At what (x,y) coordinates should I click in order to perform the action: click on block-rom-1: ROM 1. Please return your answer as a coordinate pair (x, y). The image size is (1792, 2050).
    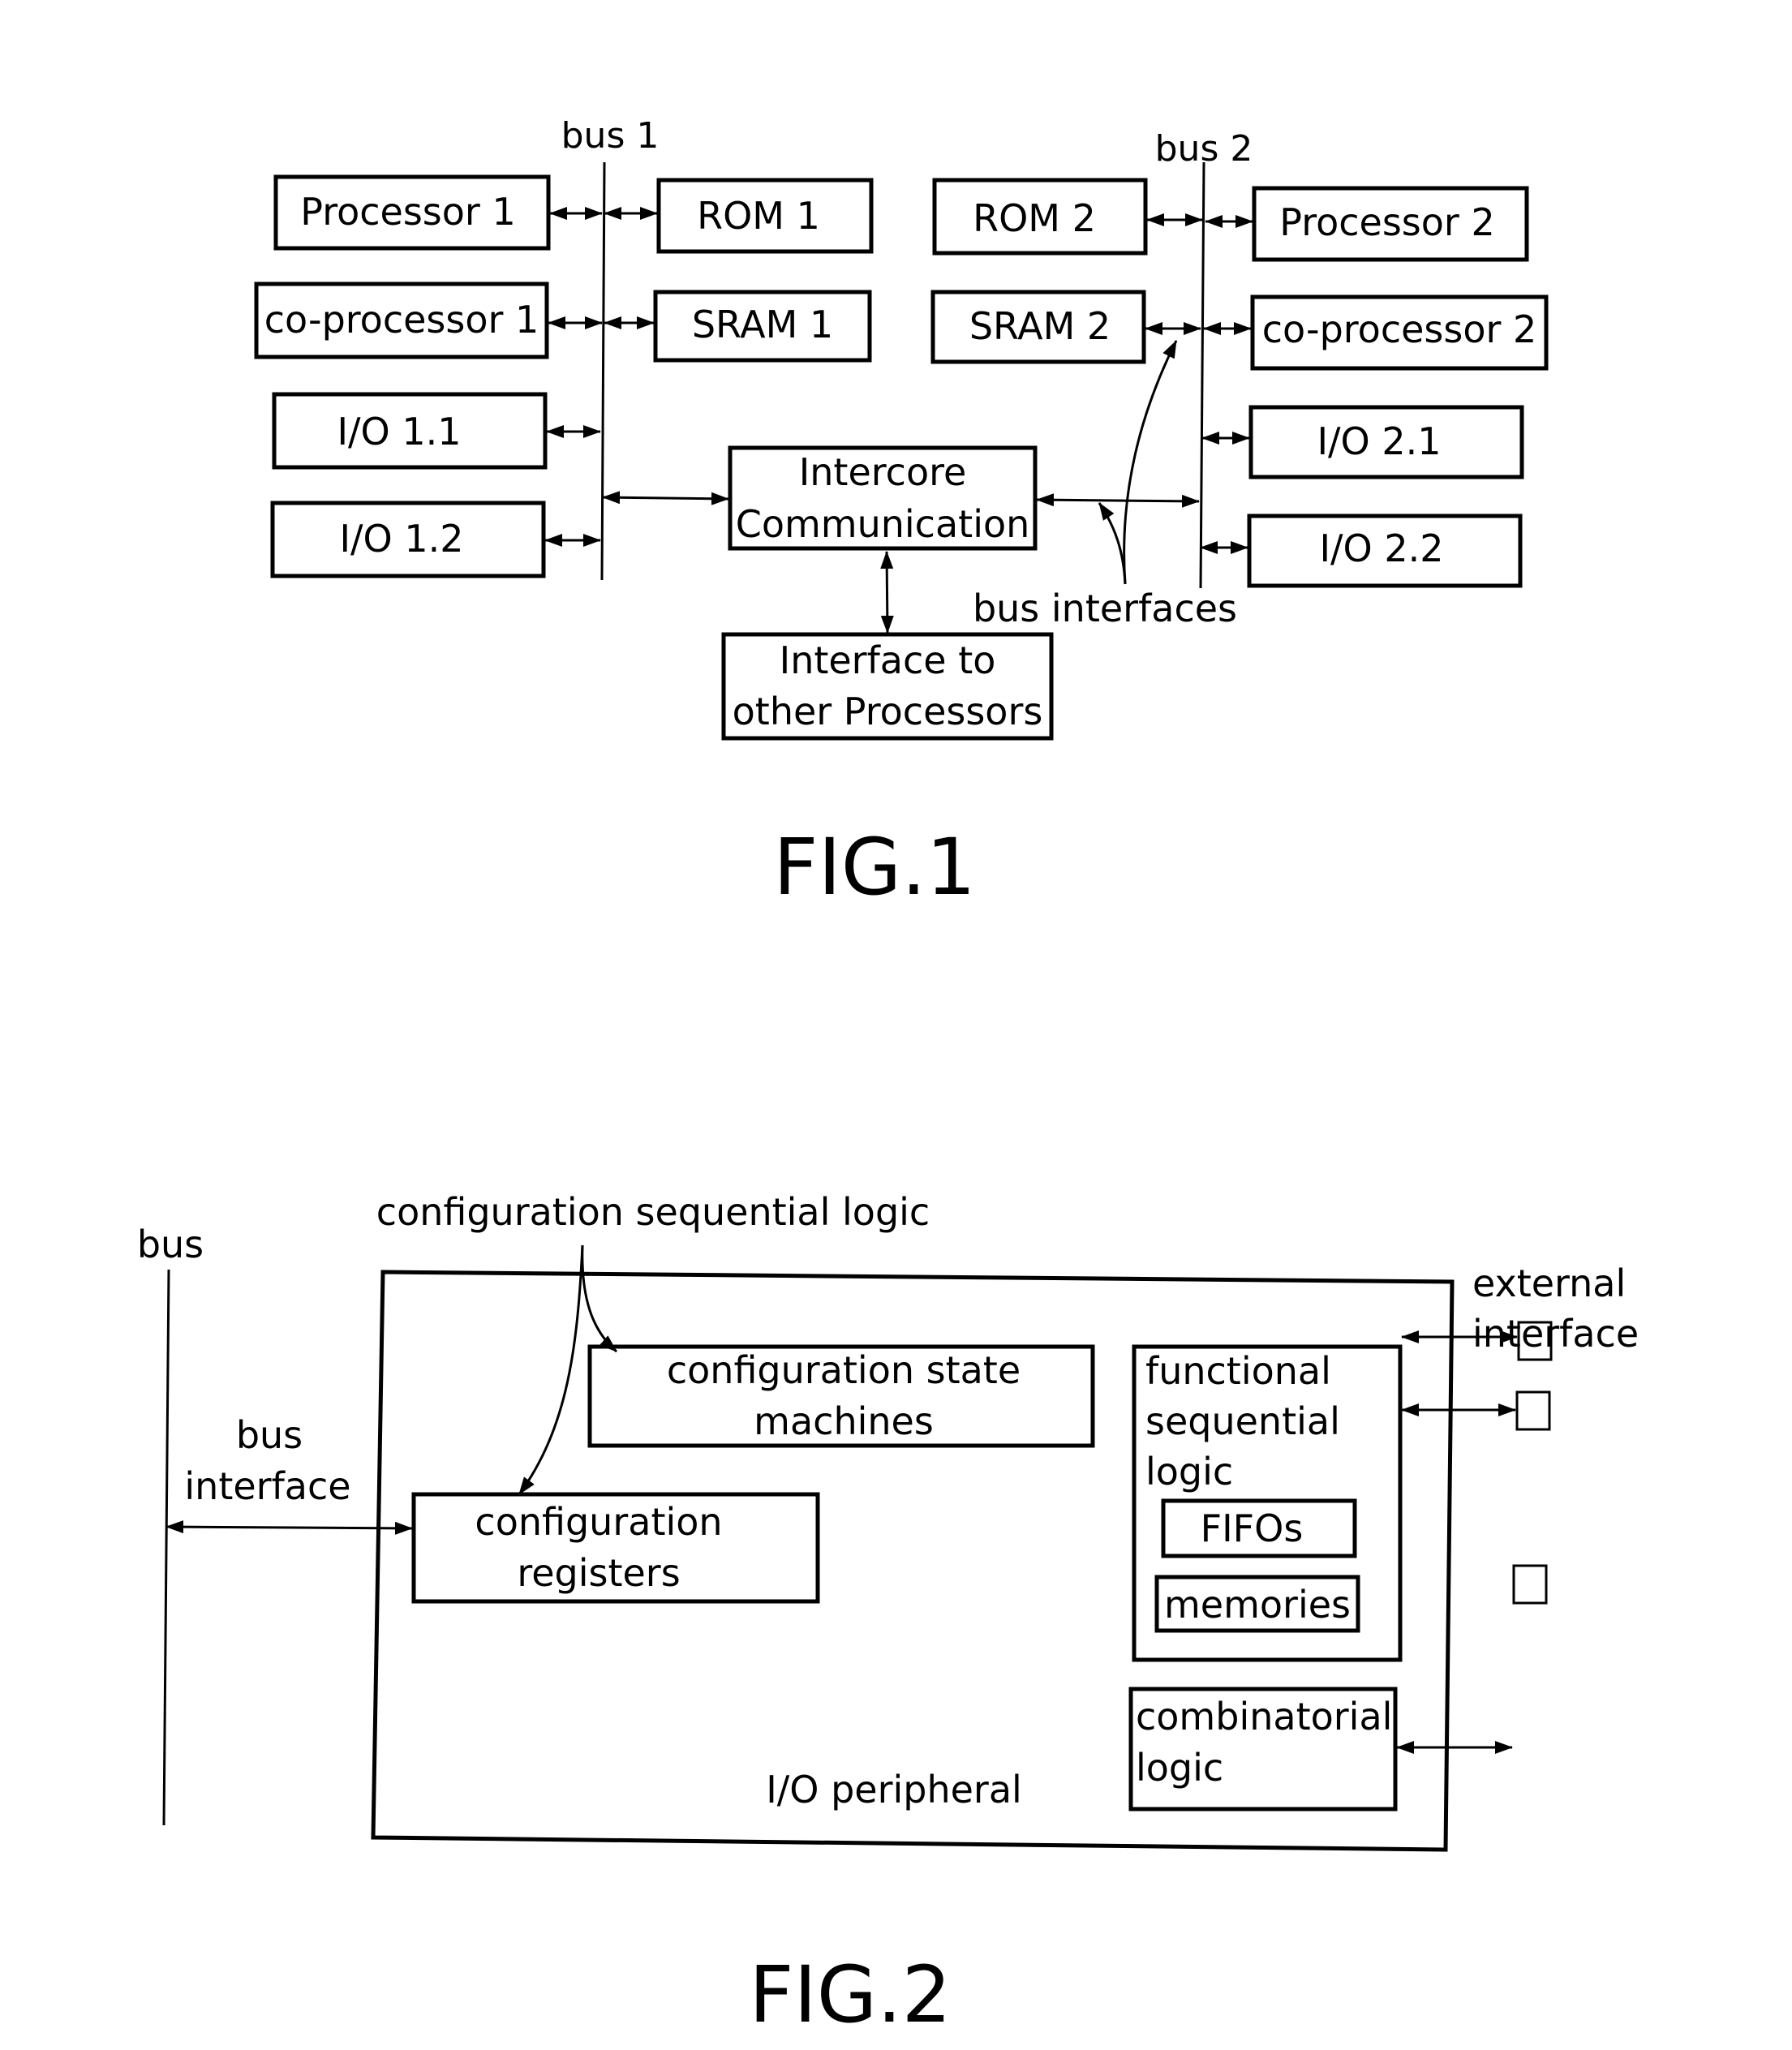
    Looking at the image, I should click on (765, 216).